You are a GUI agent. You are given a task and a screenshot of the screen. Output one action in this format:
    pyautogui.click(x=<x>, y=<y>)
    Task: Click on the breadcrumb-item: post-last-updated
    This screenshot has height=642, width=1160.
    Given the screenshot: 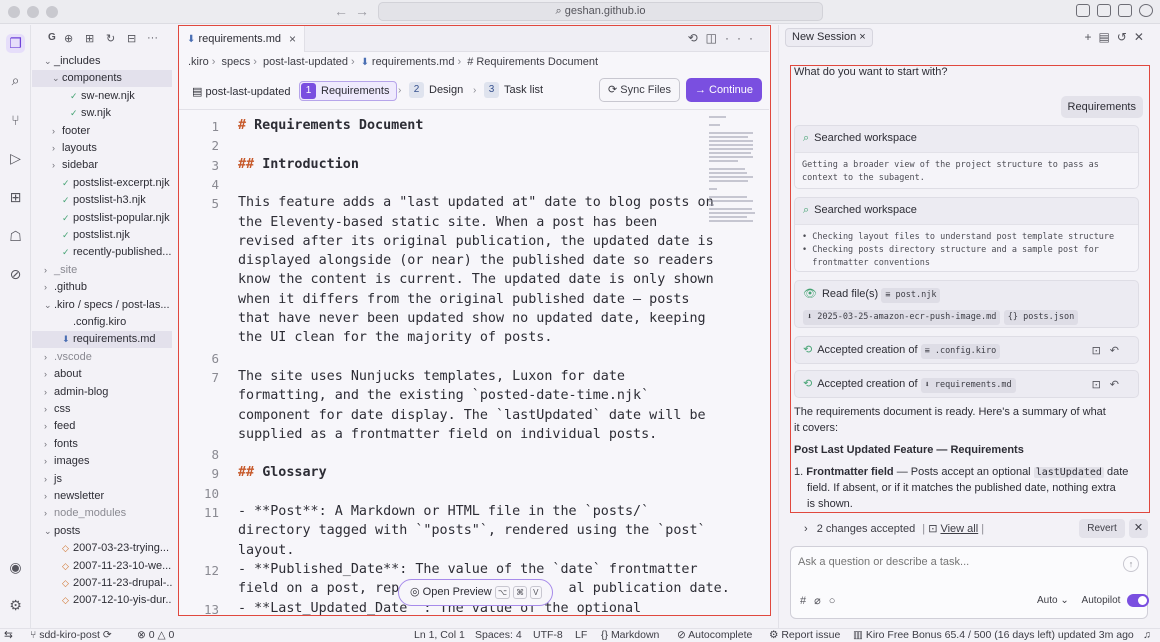 What is the action you would take?
    pyautogui.click(x=305, y=62)
    